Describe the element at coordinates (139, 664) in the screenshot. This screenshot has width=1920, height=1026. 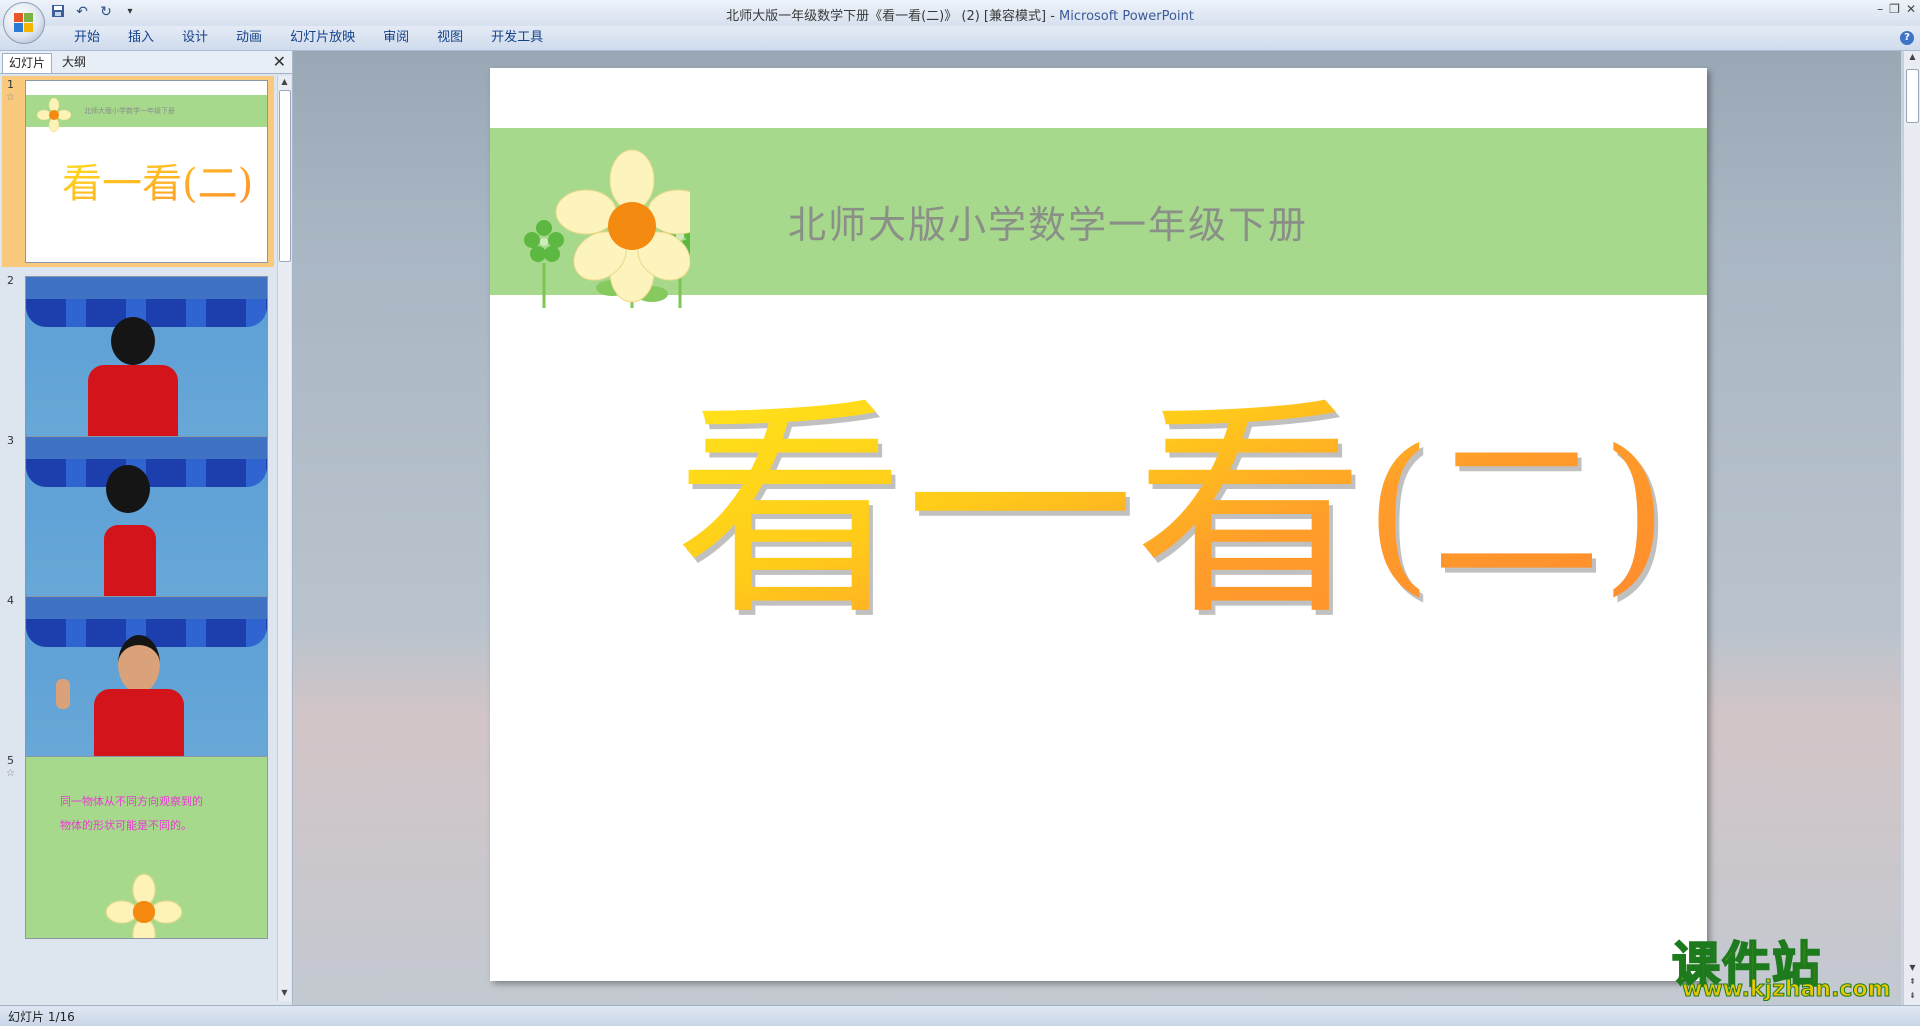
I see `boy-face` at that location.